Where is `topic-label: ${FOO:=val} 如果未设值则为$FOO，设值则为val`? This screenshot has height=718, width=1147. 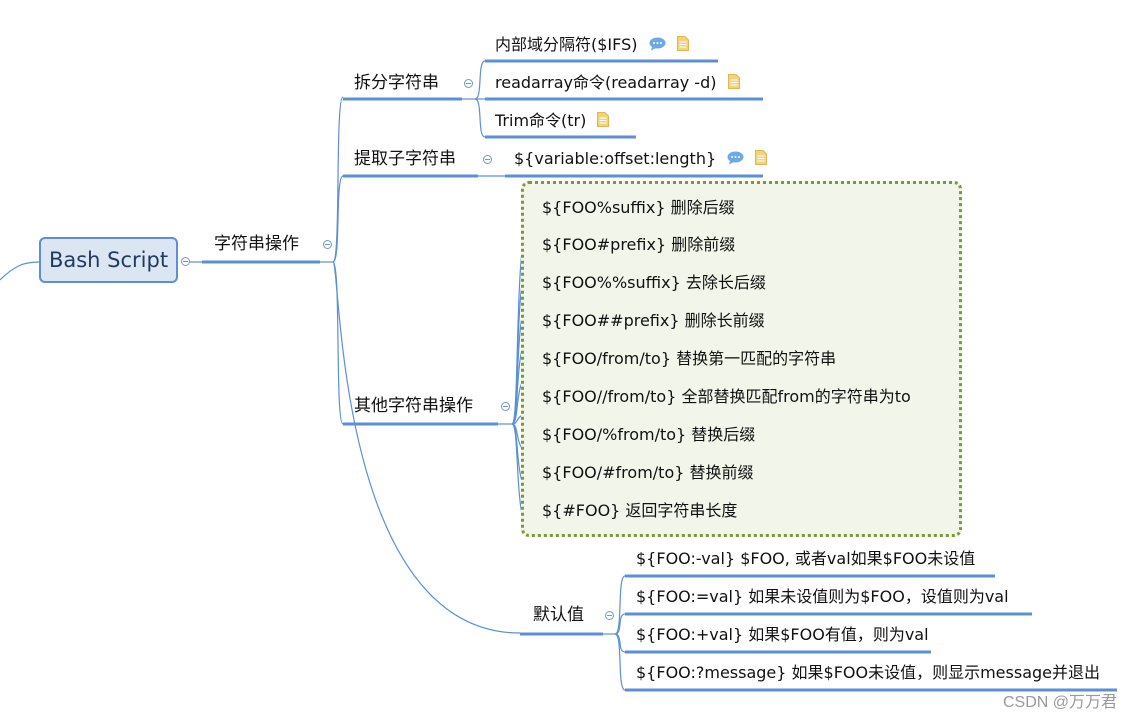
topic-label: ${FOO:=val} 如果未设值则为$FOO，设值则为val is located at coordinates (822, 596).